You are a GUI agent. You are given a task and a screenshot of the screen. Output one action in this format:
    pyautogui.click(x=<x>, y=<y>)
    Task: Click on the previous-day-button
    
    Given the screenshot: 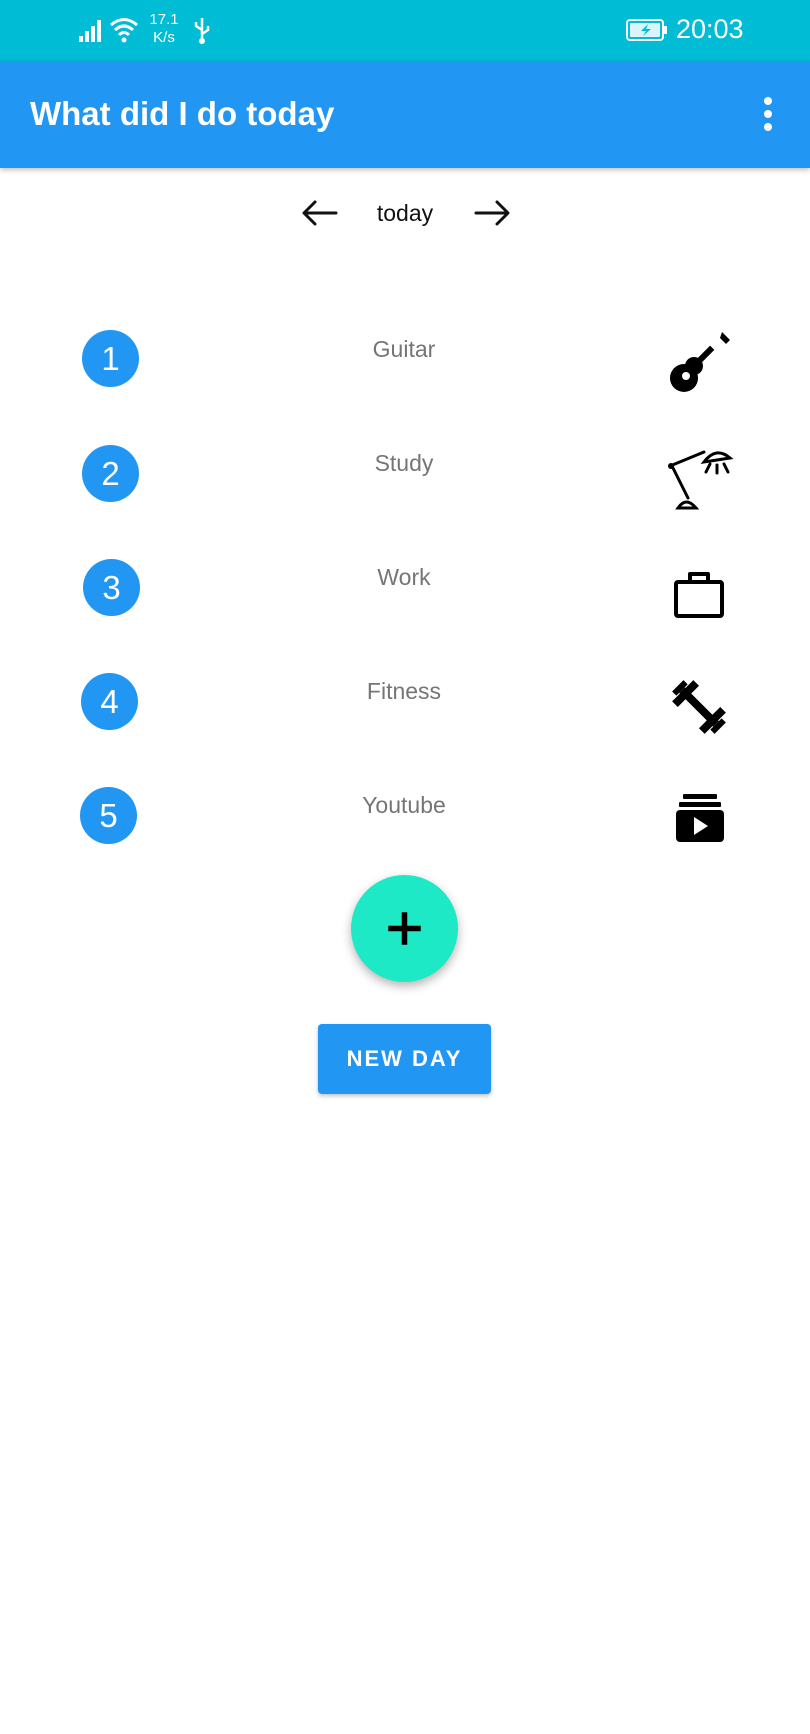 What is the action you would take?
    pyautogui.click(x=320, y=213)
    